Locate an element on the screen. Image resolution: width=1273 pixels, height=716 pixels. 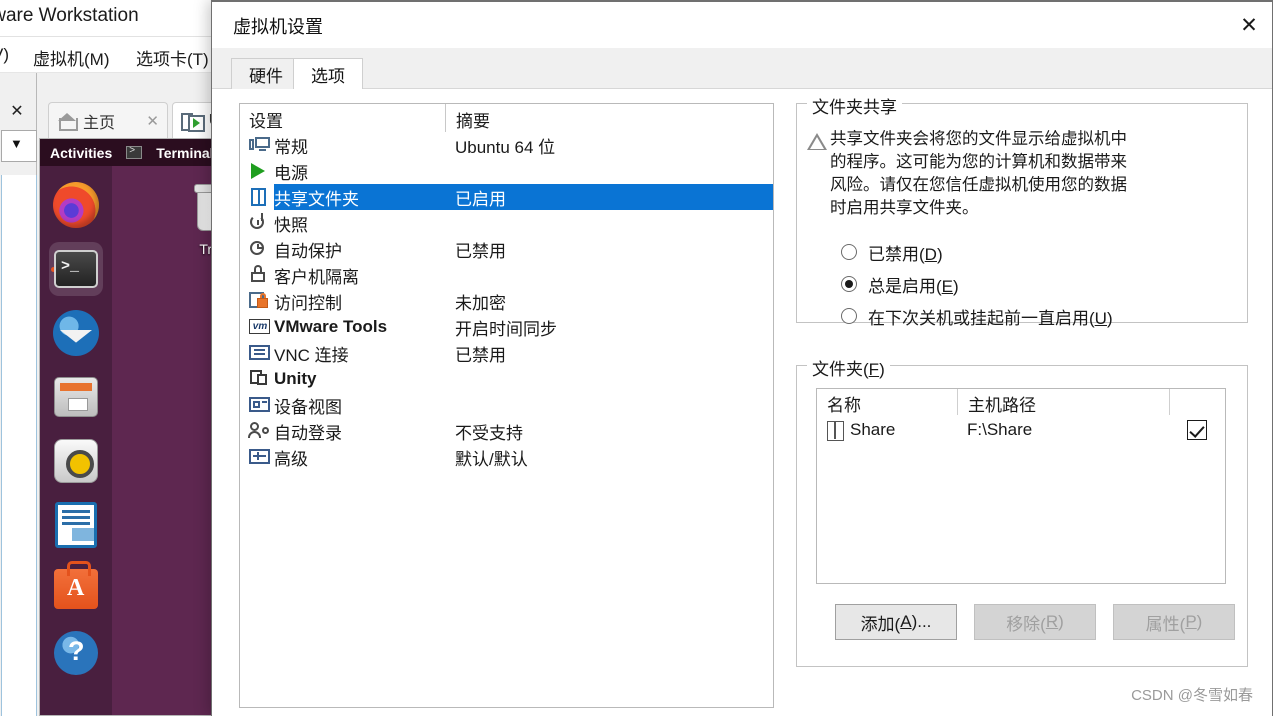
settings-row-shared-folders: 共享文件夹 已启用 is located at coordinates (506, 197).